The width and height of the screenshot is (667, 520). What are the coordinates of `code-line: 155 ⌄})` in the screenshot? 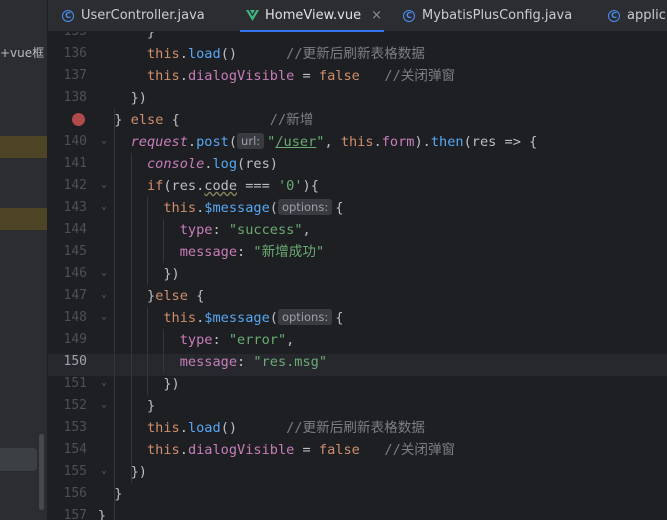 It's located at (357, 472).